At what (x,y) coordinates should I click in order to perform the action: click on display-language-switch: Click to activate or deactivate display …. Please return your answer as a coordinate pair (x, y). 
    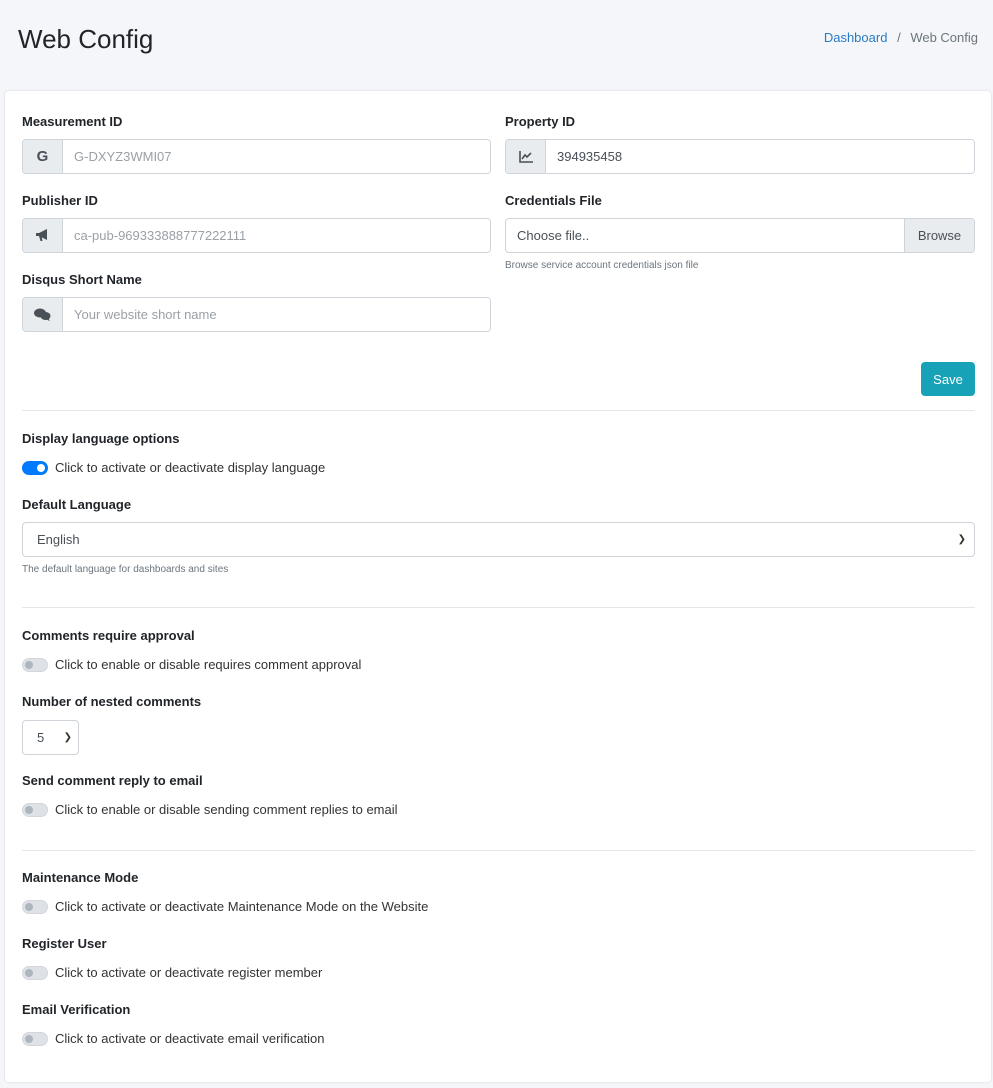
    Looking at the image, I should click on (173, 467).